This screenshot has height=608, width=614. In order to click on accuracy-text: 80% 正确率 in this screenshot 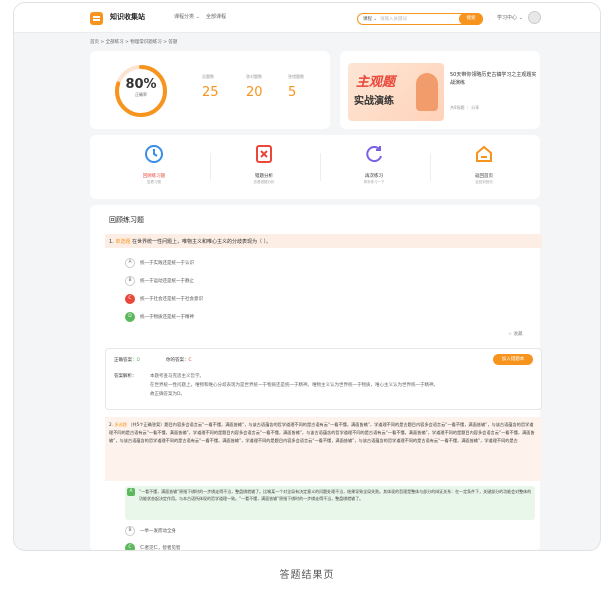, I will do `click(141, 87)`.